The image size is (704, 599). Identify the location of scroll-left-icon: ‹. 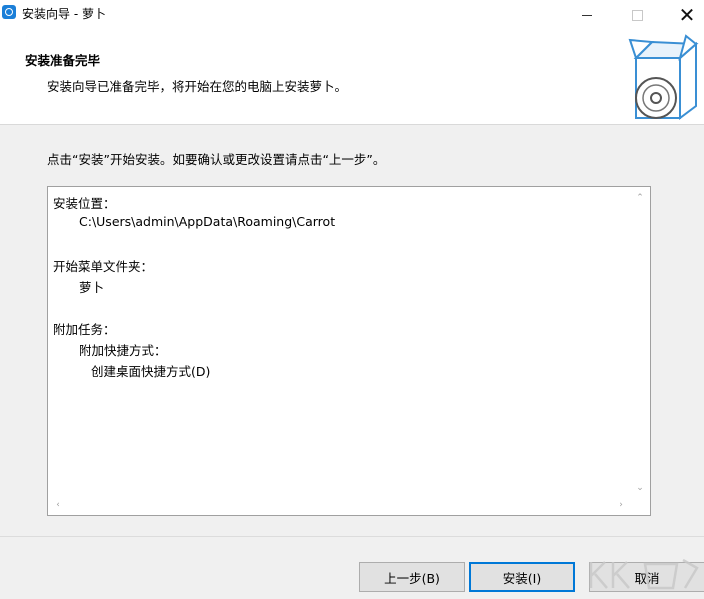
(58, 505).